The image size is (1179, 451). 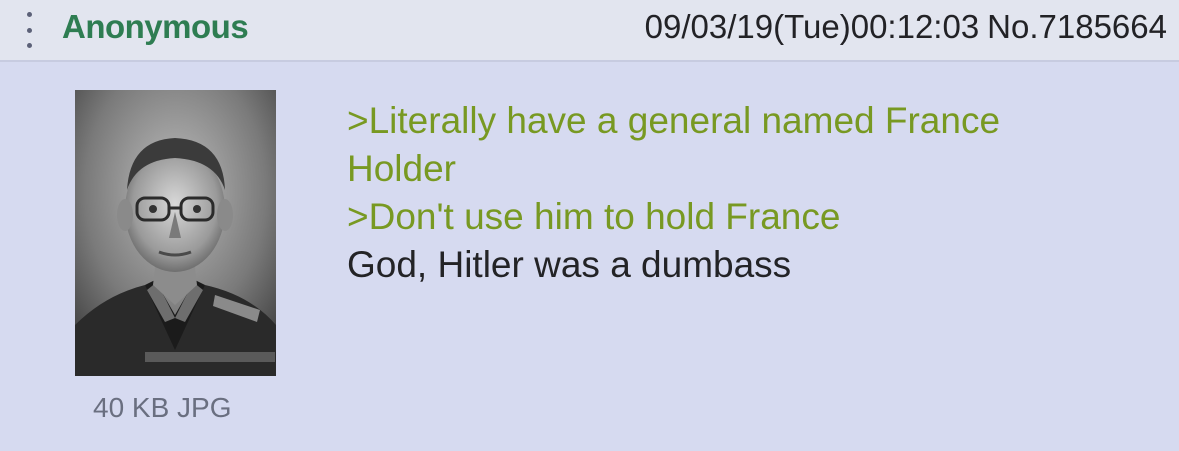 What do you see at coordinates (674, 120) in the screenshot?
I see `greentext-line: >Literally have a general named France` at bounding box center [674, 120].